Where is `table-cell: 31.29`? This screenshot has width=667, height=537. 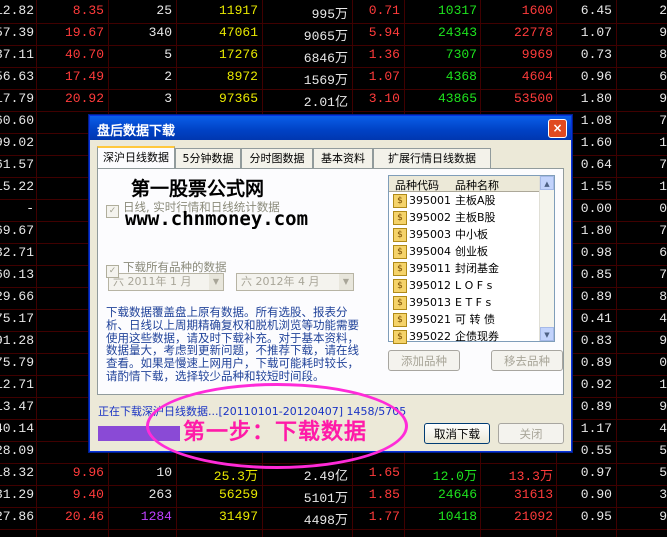 table-cell: 31.29 is located at coordinates (17, 494).